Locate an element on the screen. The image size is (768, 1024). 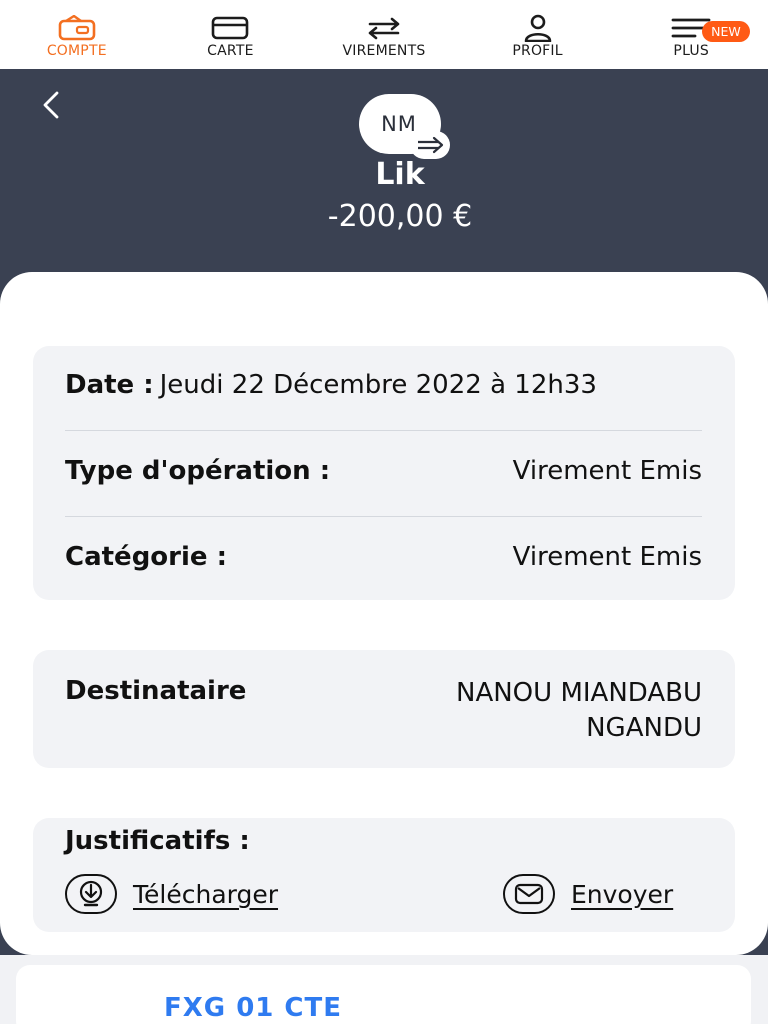
nav-virements: VIREMENTS is located at coordinates (384, 34).